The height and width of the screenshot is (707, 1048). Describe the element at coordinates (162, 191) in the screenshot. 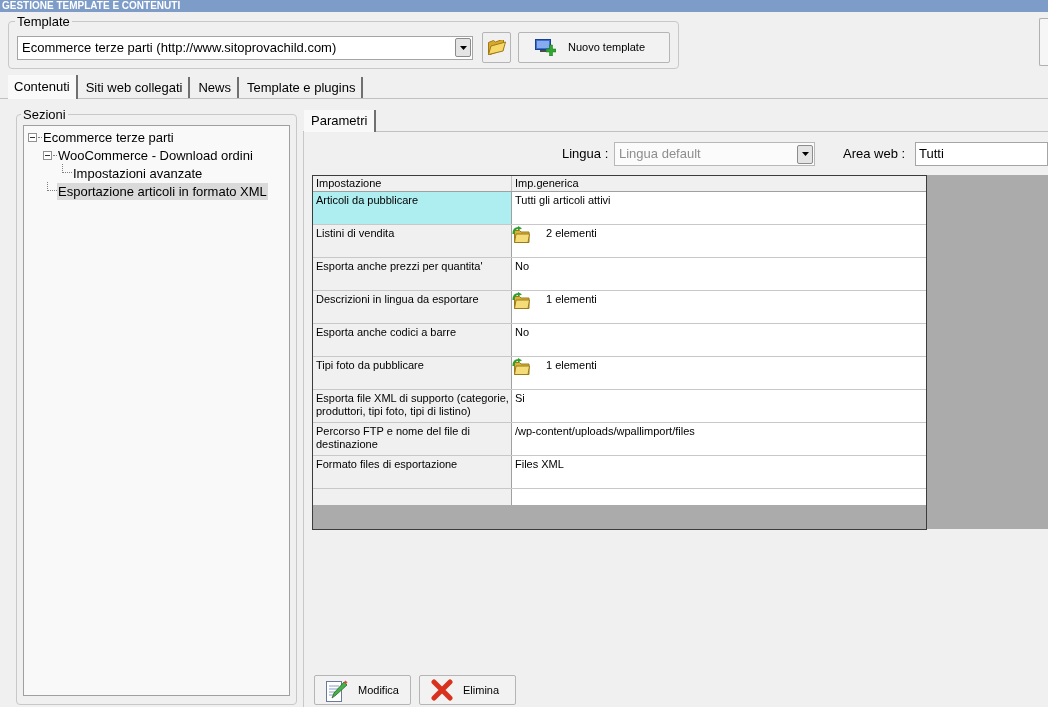

I see `tree-item: Esportazione articoli in formato XML` at that location.